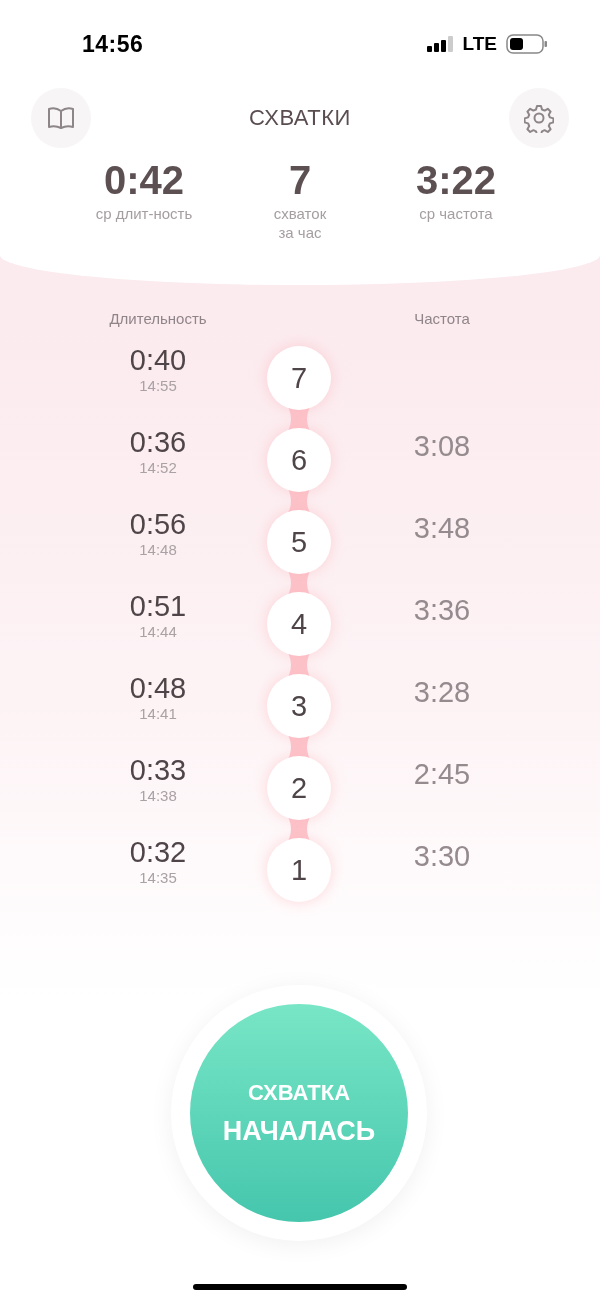  I want to click on contraction-number: 6, so click(299, 460).